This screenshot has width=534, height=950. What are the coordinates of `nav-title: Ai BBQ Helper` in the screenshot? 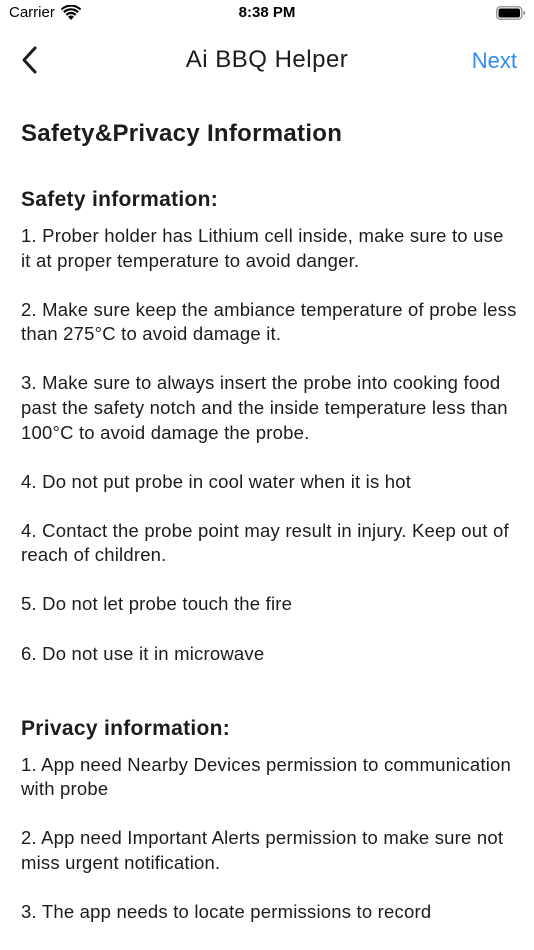 It's located at (267, 59).